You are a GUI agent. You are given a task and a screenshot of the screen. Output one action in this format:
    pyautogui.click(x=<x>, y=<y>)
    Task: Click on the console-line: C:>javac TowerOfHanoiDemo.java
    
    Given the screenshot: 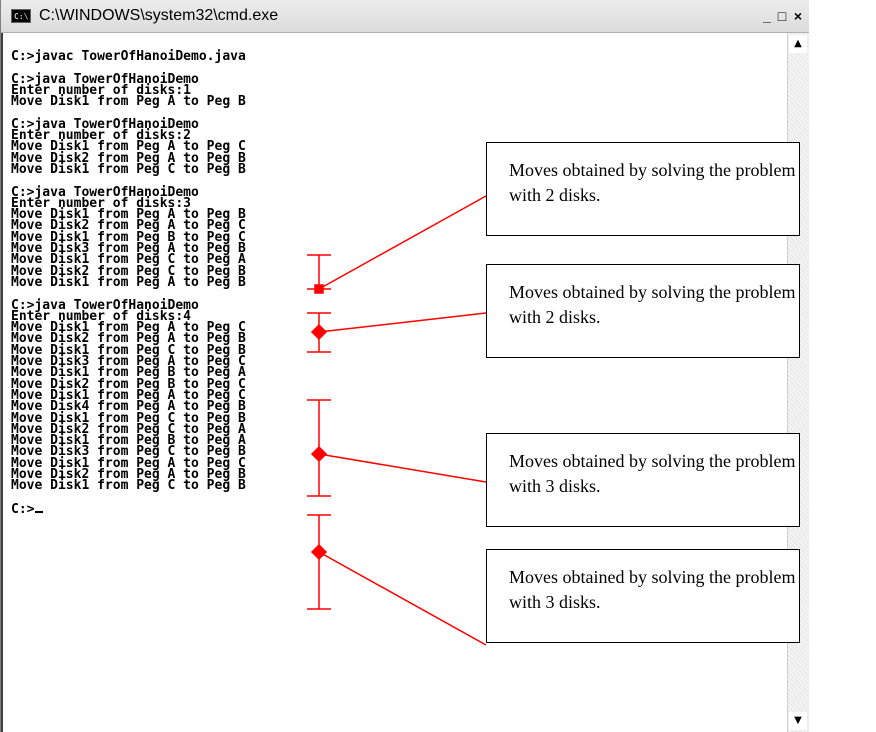 What is the action you would take?
    pyautogui.click(x=128, y=56)
    